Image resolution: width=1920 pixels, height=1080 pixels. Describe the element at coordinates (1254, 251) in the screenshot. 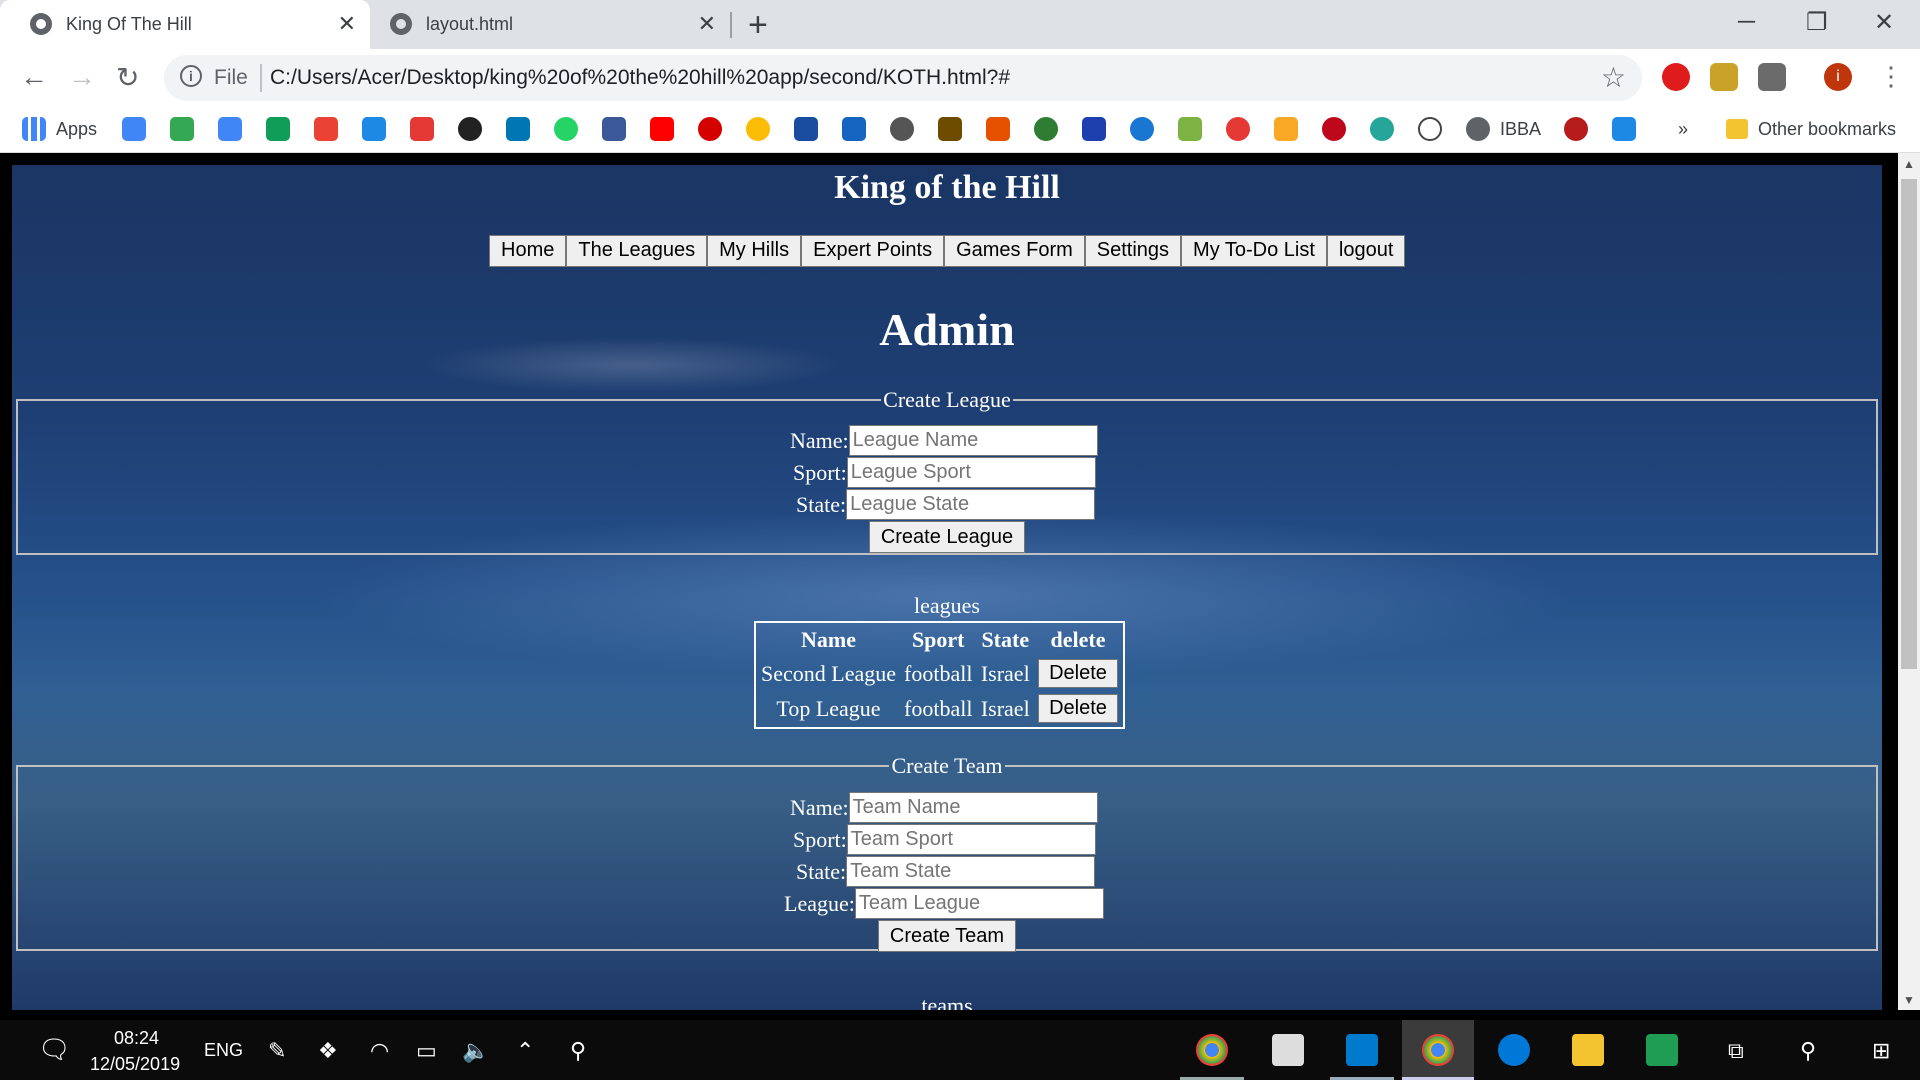

I see `nav-todo-button: My To-Do List` at that location.